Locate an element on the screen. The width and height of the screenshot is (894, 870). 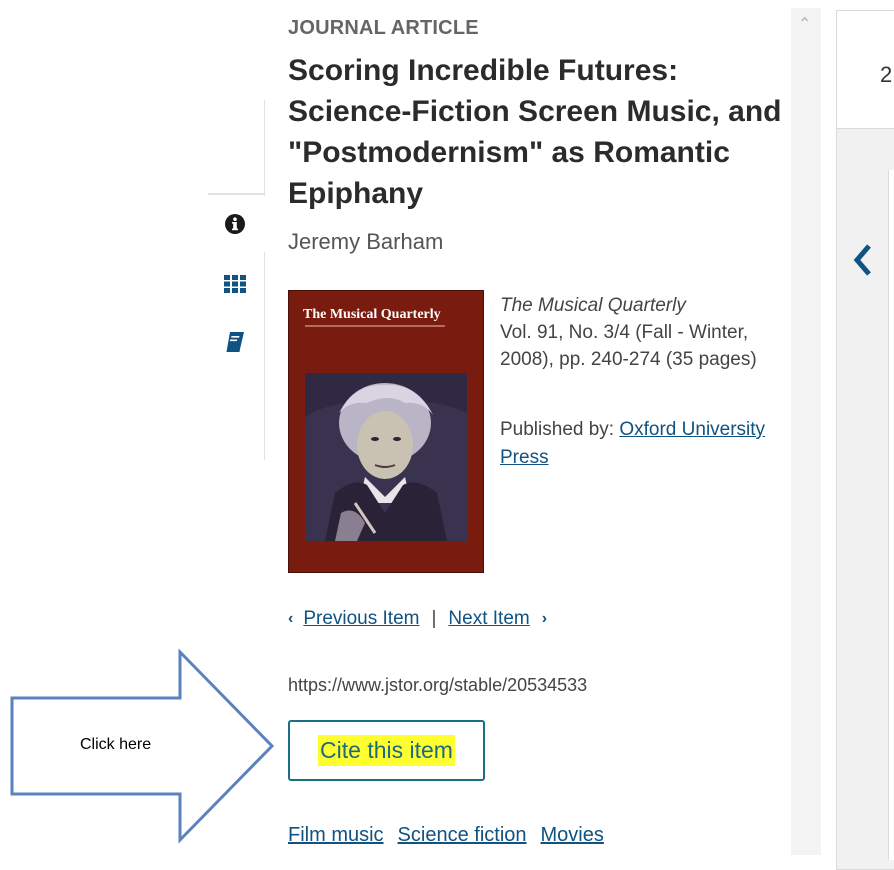
subject-tag: Film music is located at coordinates (336, 835).